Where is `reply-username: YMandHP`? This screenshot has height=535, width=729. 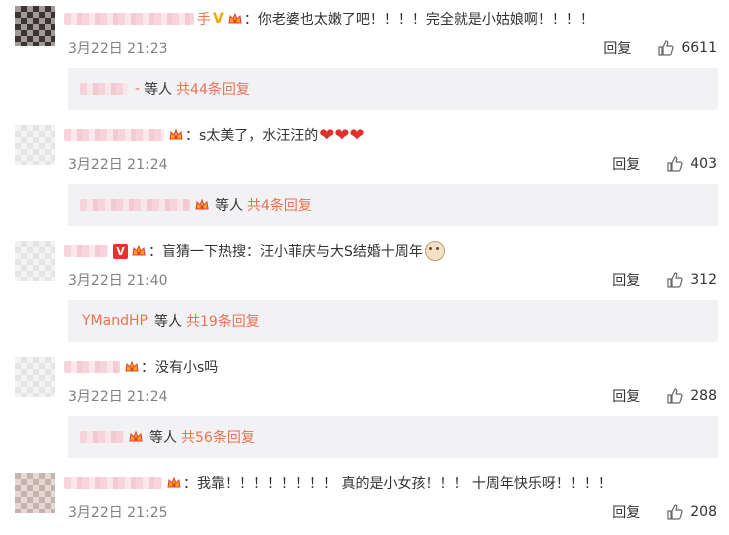 reply-username: YMandHP is located at coordinates (115, 321).